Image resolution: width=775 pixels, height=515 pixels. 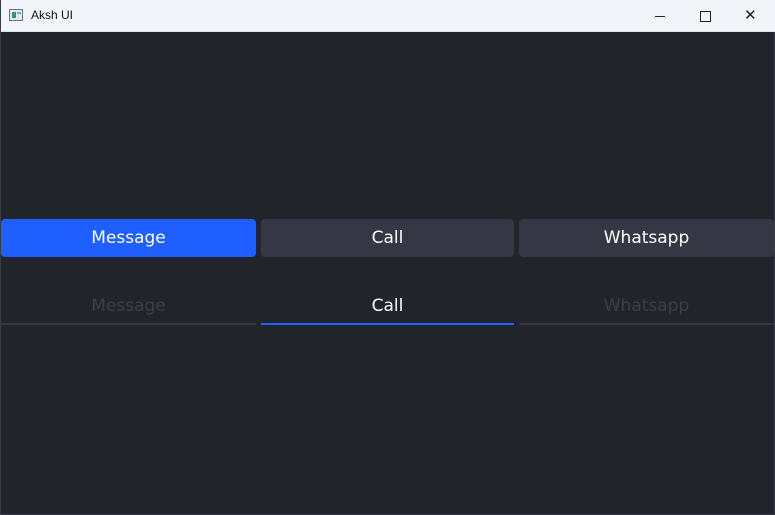 What do you see at coordinates (646, 238) in the screenshot?
I see `segment-whatsapp-button: Whatsapp` at bounding box center [646, 238].